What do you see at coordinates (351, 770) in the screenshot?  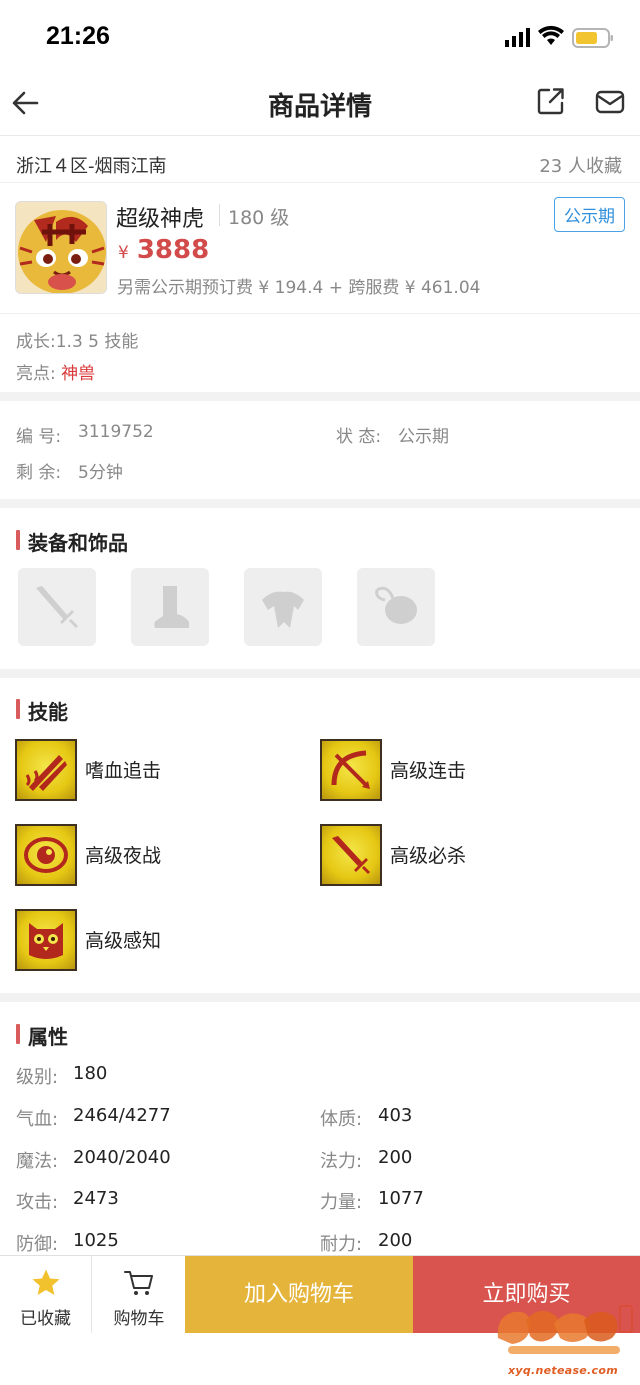 I see `combo-skill-icon` at bounding box center [351, 770].